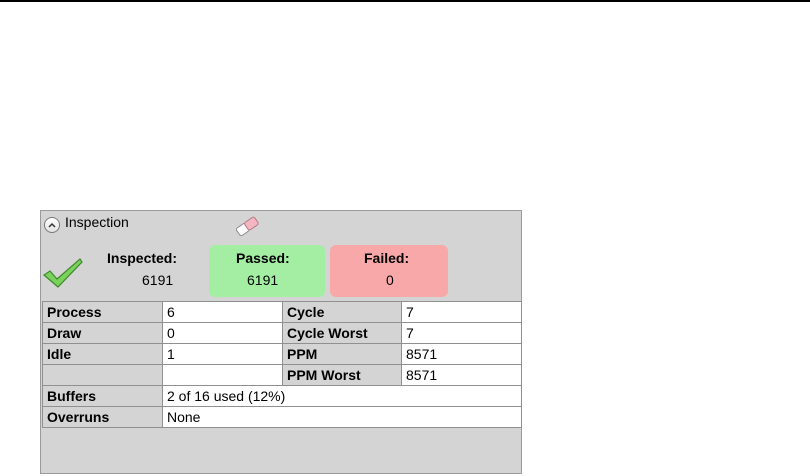  What do you see at coordinates (263, 258) in the screenshot?
I see `passed-label: Passed:` at bounding box center [263, 258].